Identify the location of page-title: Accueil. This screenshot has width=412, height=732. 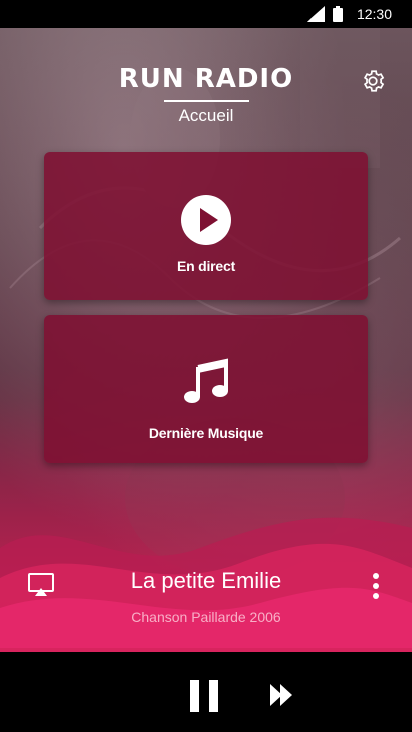
(206, 115).